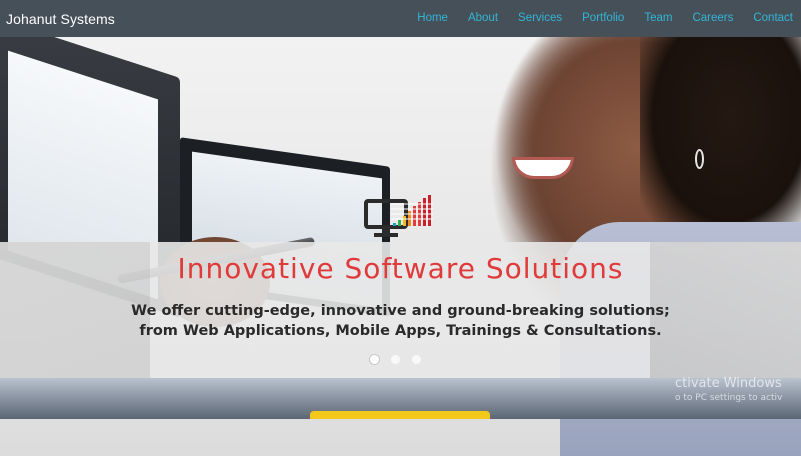  I want to click on nav-services: Services, so click(540, 18).